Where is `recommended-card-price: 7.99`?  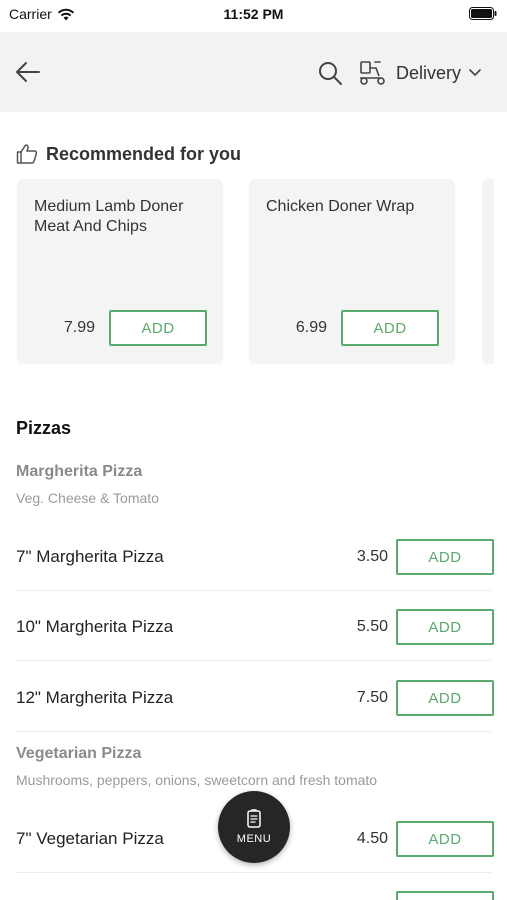 recommended-card-price: 7.99 is located at coordinates (79, 327).